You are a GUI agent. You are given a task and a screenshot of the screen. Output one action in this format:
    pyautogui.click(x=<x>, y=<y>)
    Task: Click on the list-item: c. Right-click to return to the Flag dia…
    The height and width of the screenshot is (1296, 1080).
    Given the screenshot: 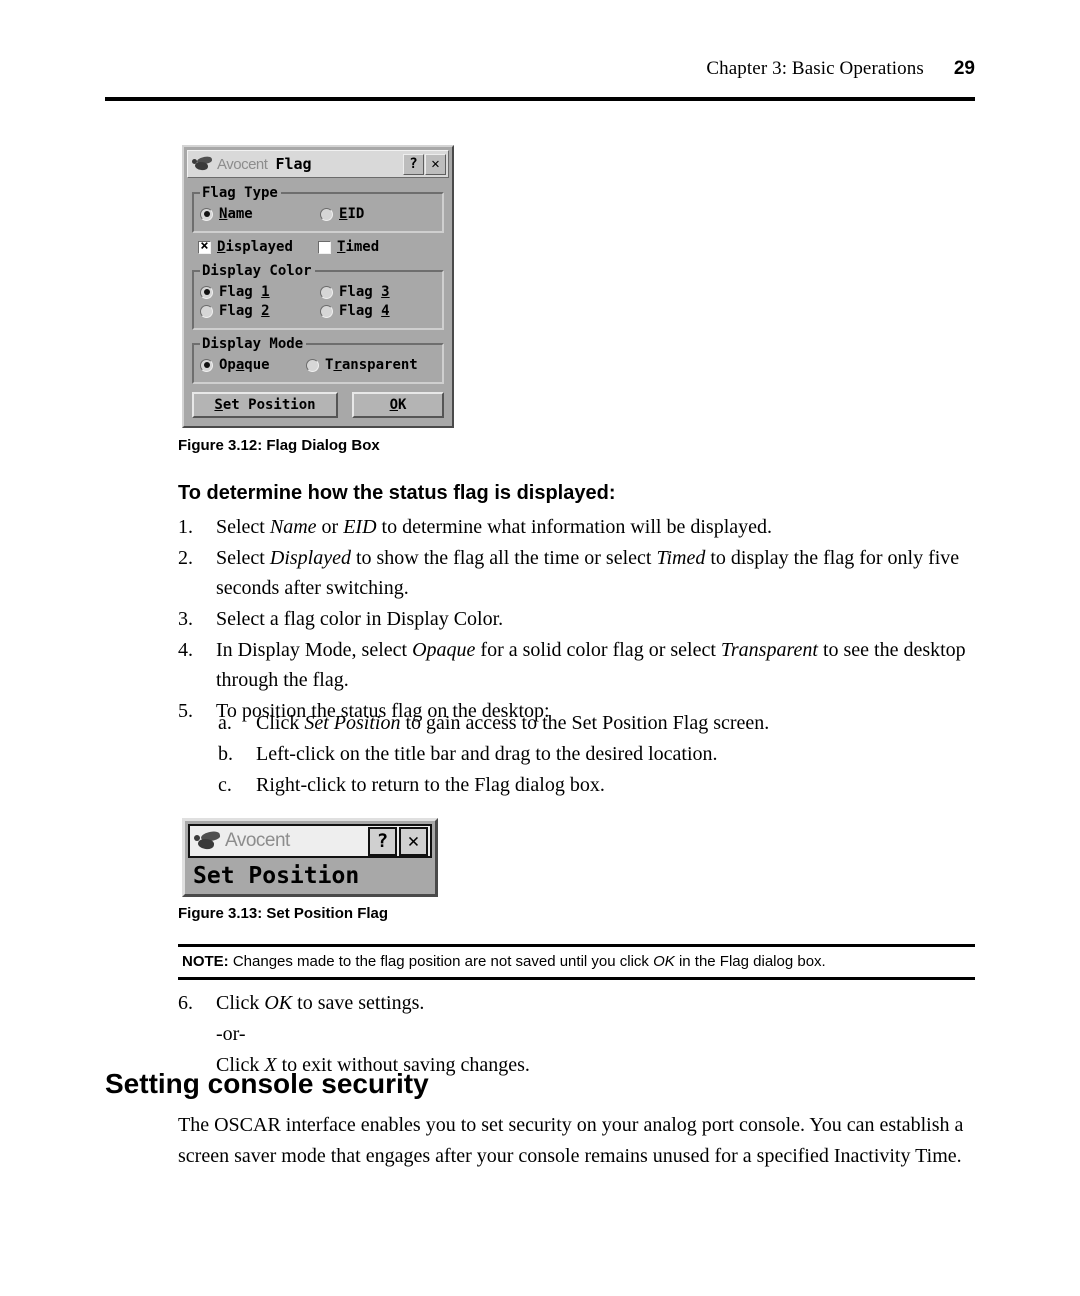 What is the action you would take?
    pyautogui.click(x=598, y=785)
    